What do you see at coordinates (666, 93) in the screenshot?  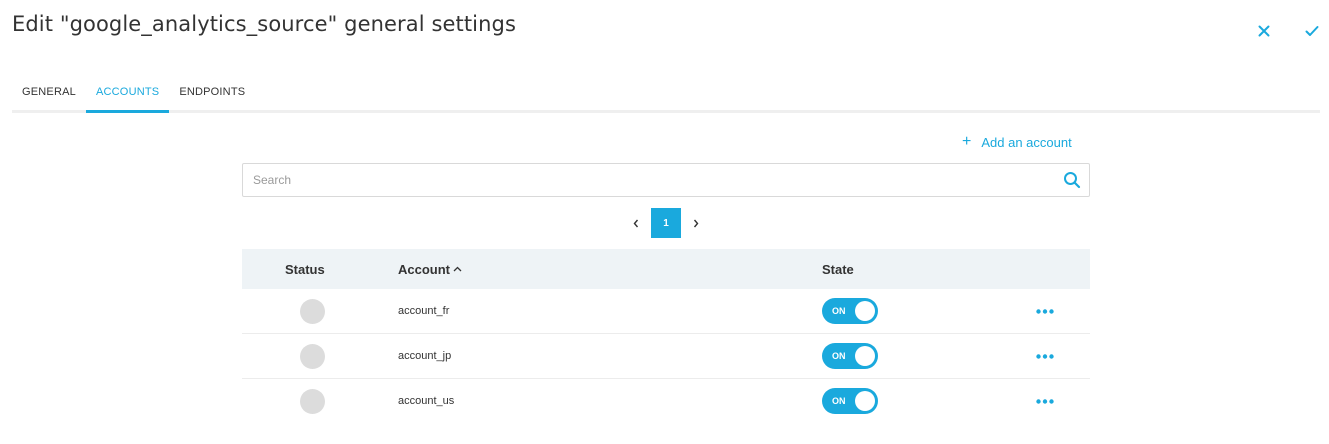 I see `settings-tabs: GENERAL ACCOUNTS ENDPOINTS` at bounding box center [666, 93].